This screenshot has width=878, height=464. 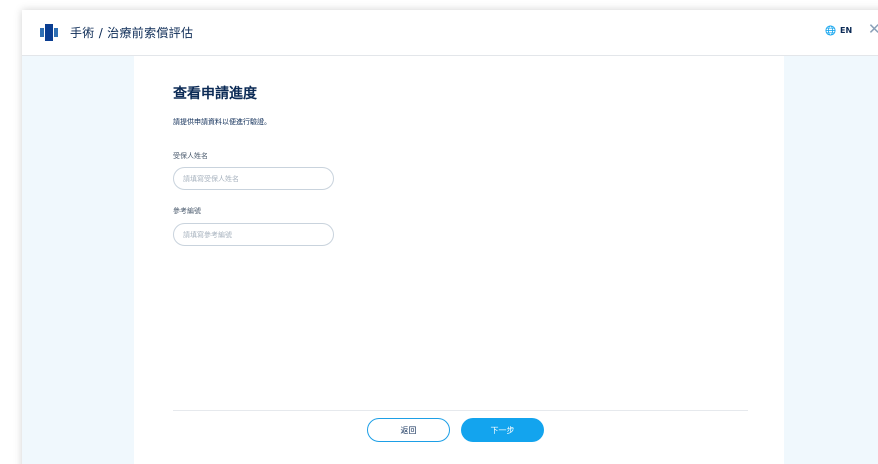 I want to click on app-header: 手術 / 治療前索償評估 EN ✕, so click(x=450, y=33).